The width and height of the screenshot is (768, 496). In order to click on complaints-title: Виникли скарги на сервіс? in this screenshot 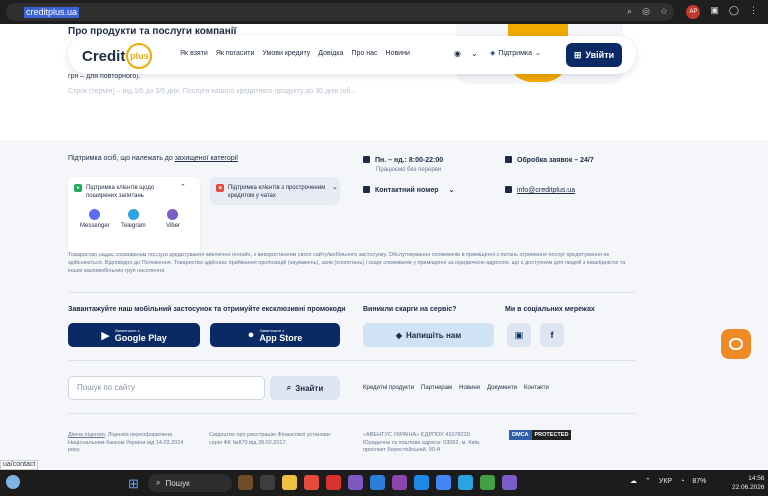, I will do `click(410, 309)`.